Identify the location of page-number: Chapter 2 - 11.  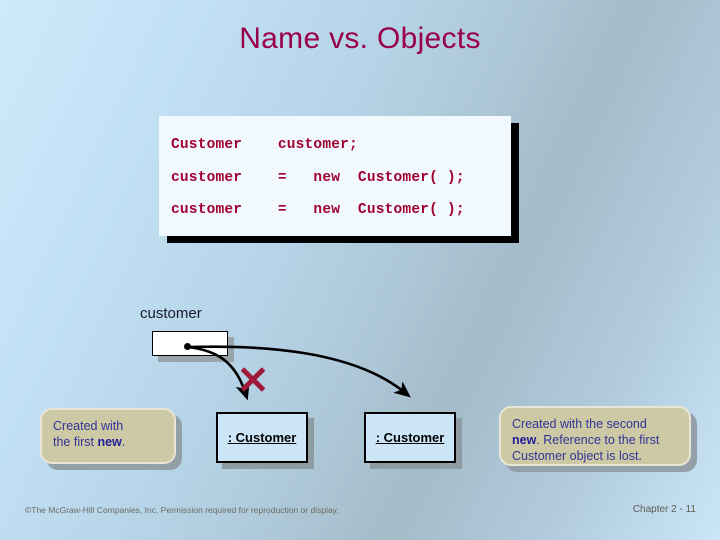
(664, 509).